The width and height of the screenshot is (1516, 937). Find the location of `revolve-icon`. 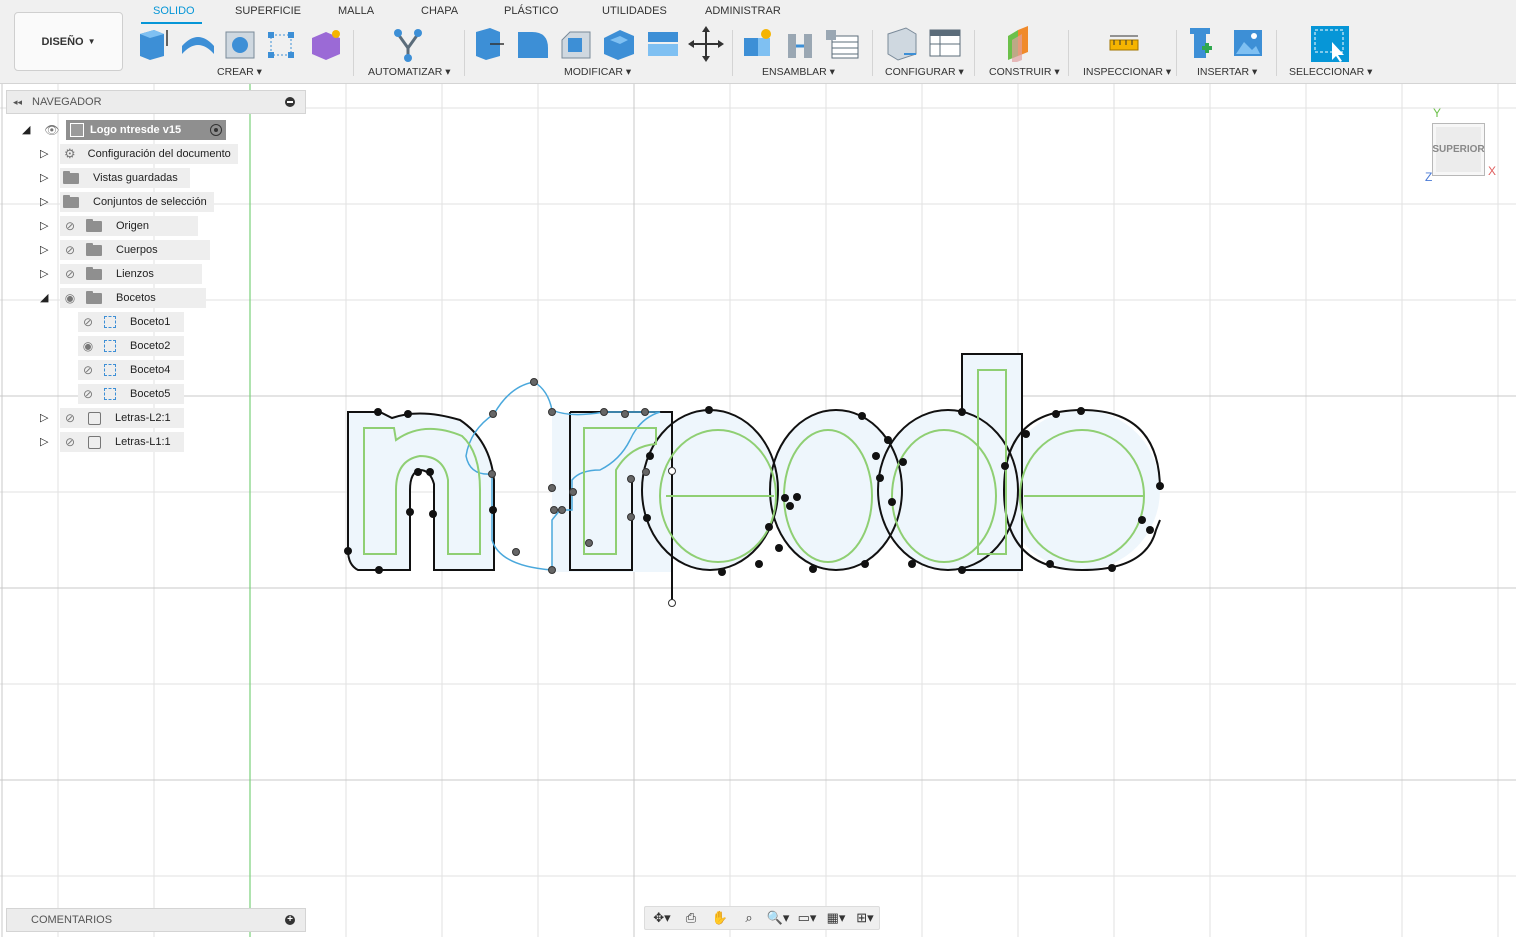

revolve-icon is located at coordinates (198, 45).